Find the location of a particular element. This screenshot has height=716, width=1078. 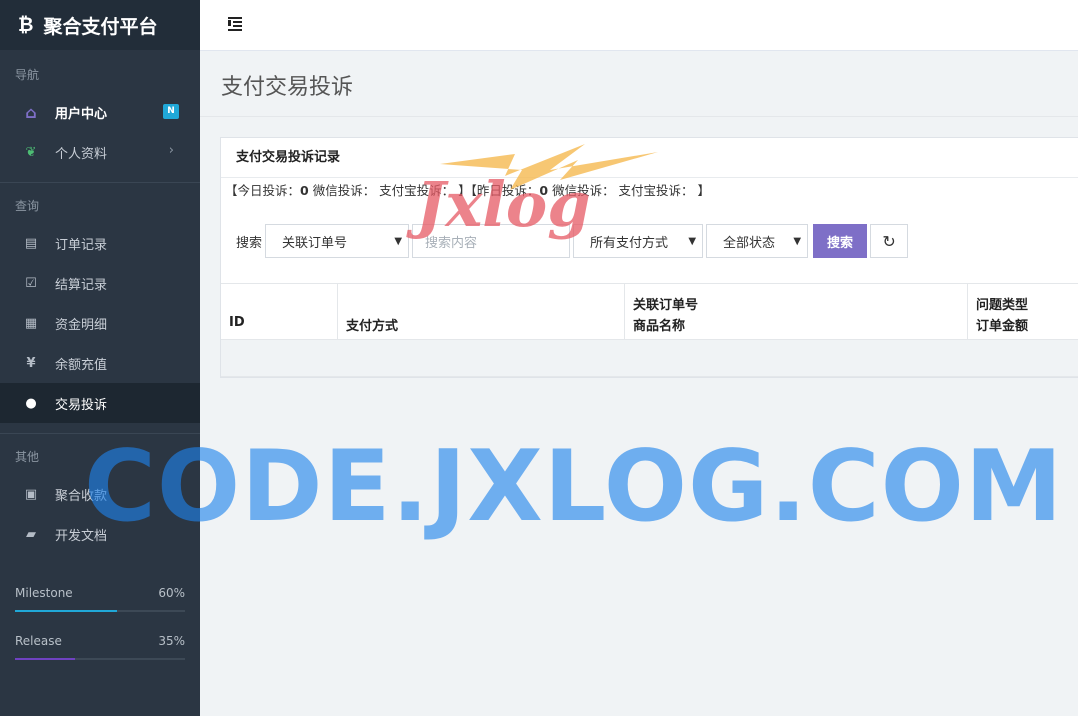

nav-section-navigation: 导航 is located at coordinates (27, 75).